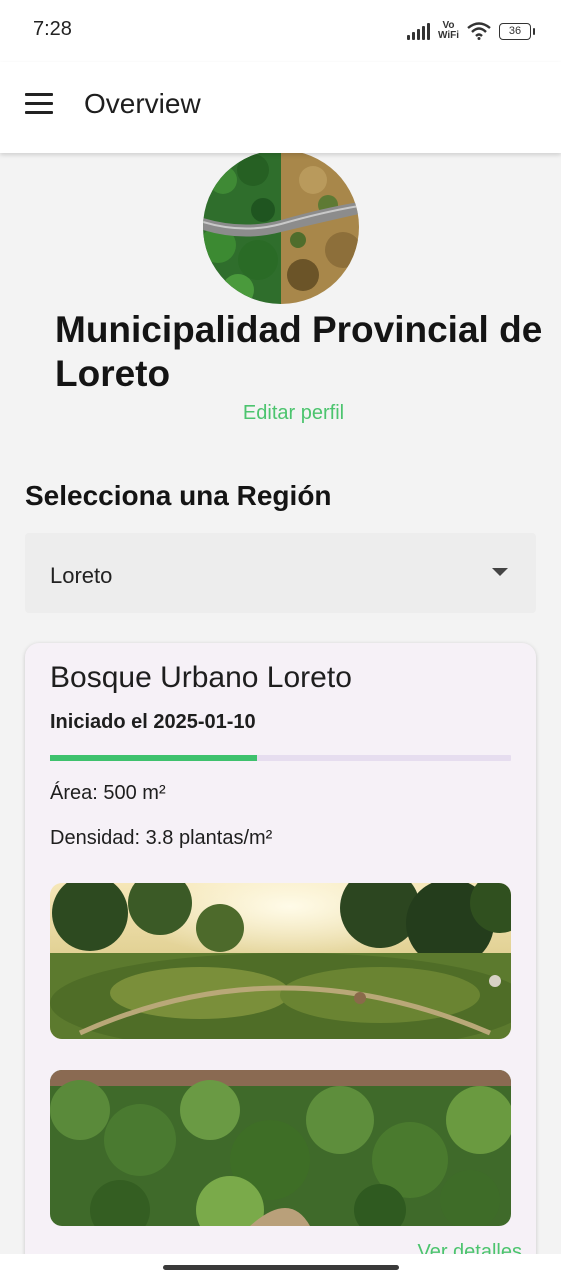 The width and height of the screenshot is (561, 1280). Describe the element at coordinates (161, 838) in the screenshot. I see `project-density: Densidad: 3.8 plantas/m²` at that location.